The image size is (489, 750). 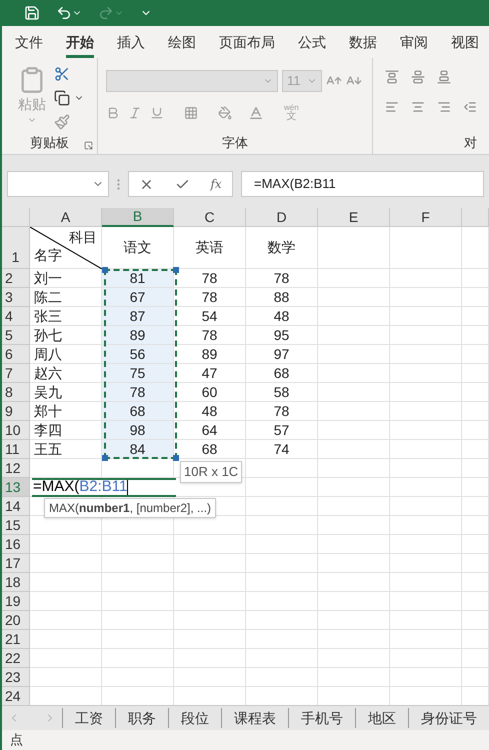 I want to click on insert-function-button: fx, so click(x=216, y=184).